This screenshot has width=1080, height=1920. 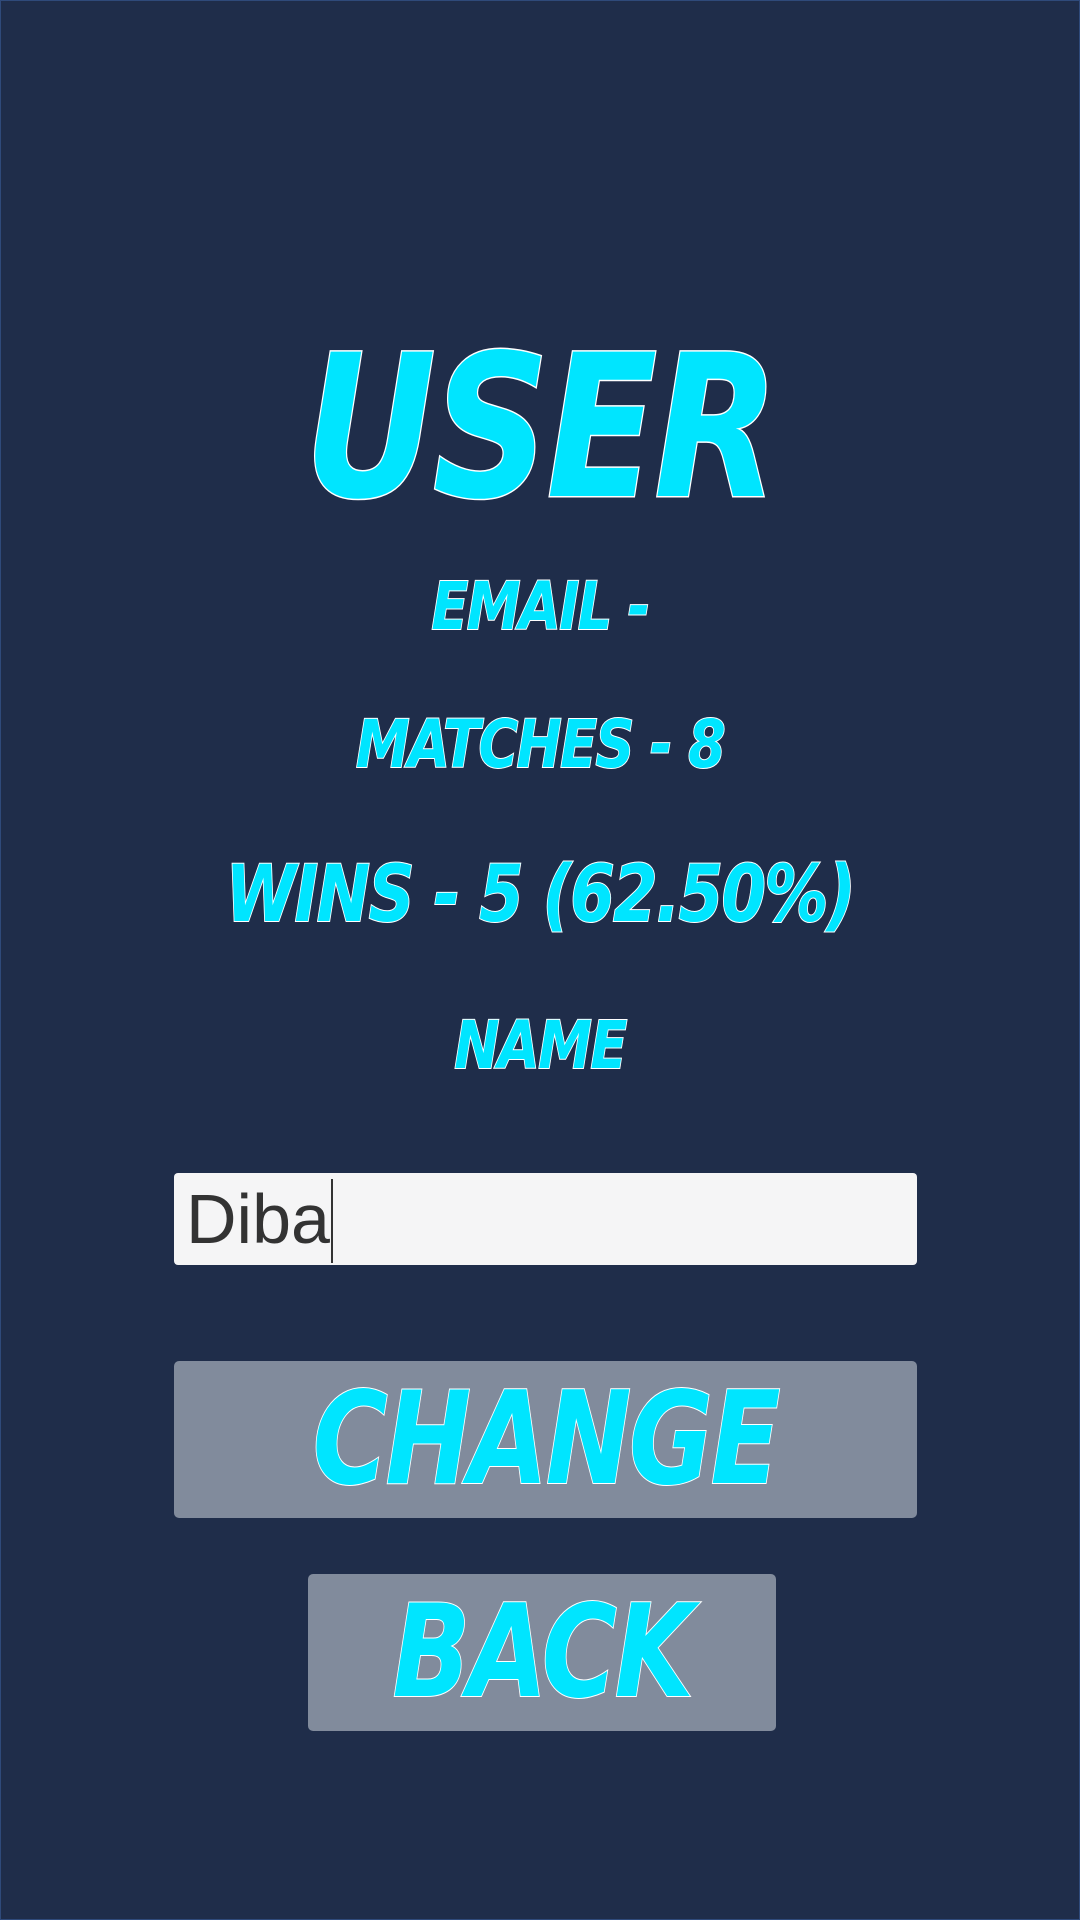 I want to click on matches-stat: Matches - 8, so click(x=540, y=744).